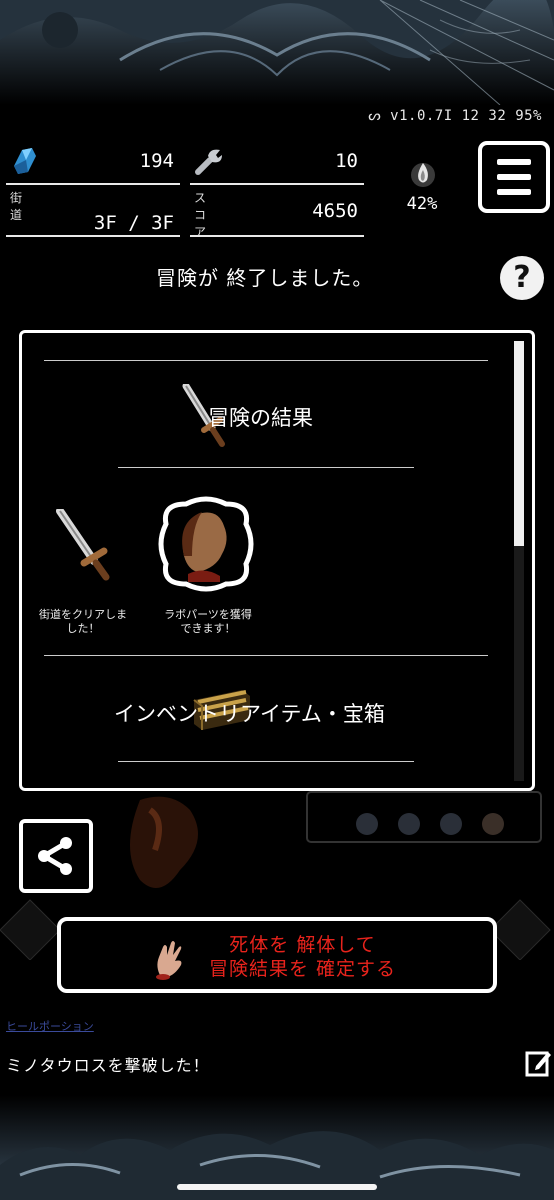 The width and height of the screenshot is (554, 1200). Describe the element at coordinates (16, 206) in the screenshot. I see `road-label: 街道` at that location.